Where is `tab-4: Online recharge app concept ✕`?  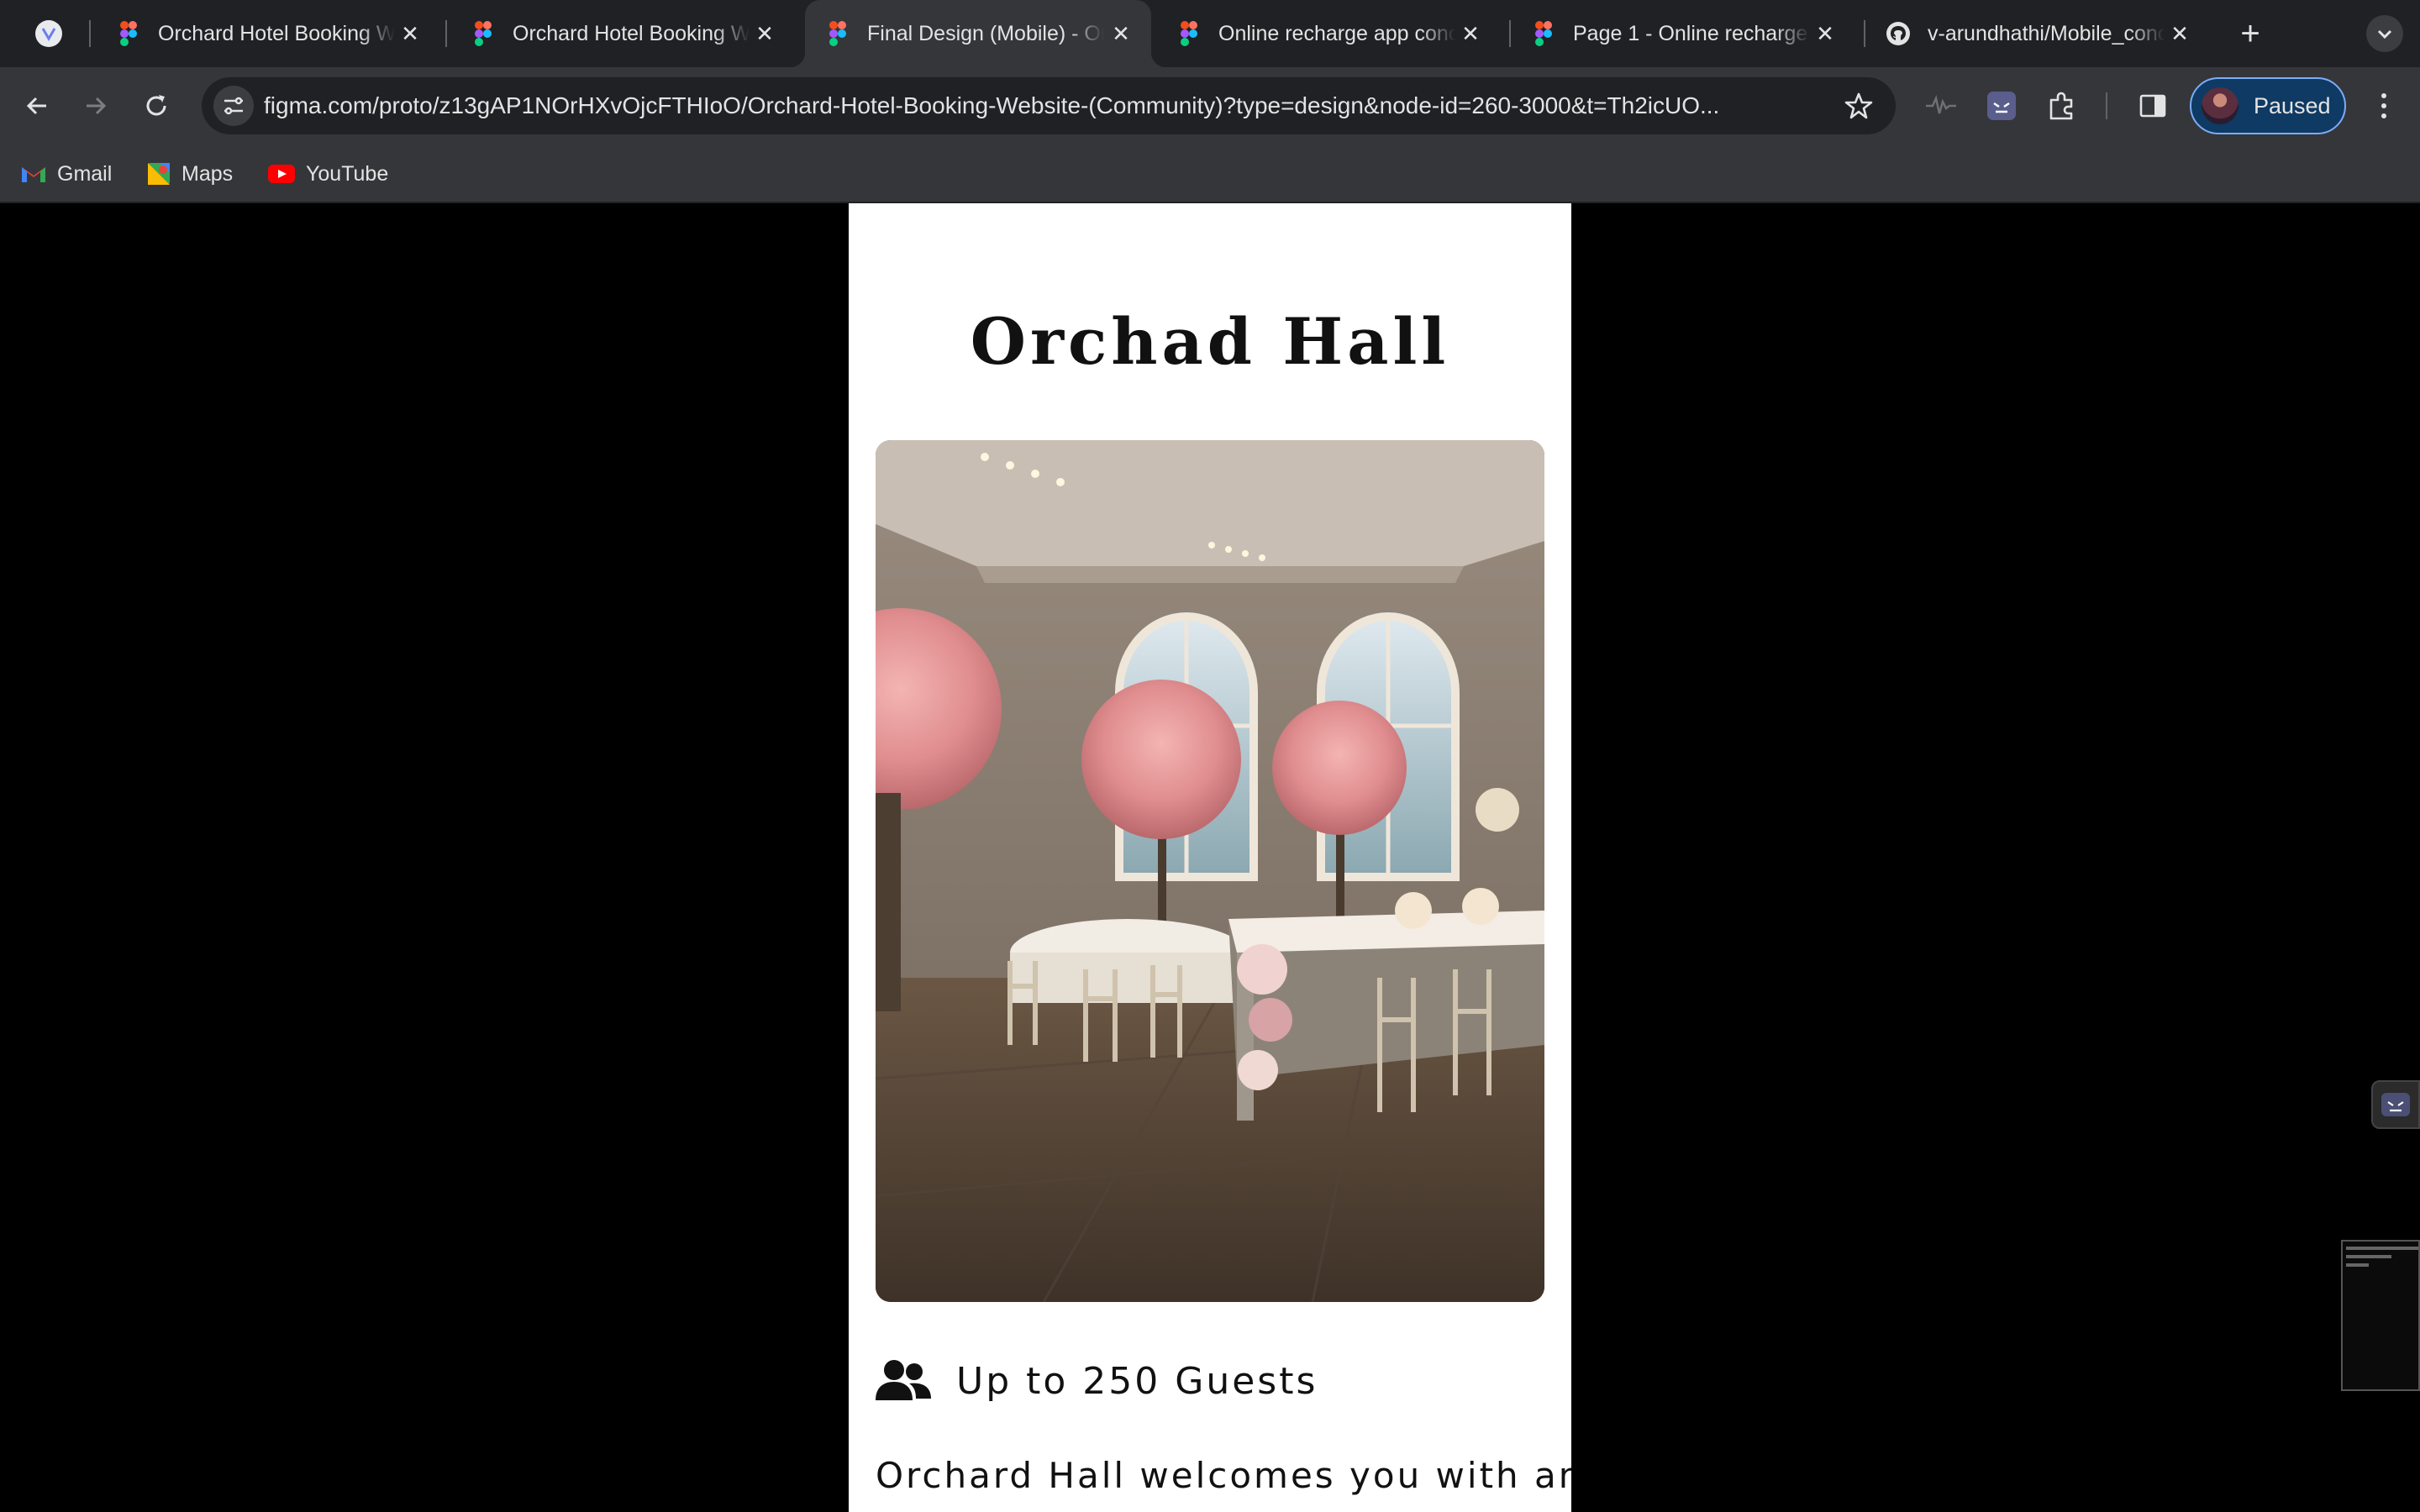 tab-4: Online recharge app concept ✕ is located at coordinates (1328, 33).